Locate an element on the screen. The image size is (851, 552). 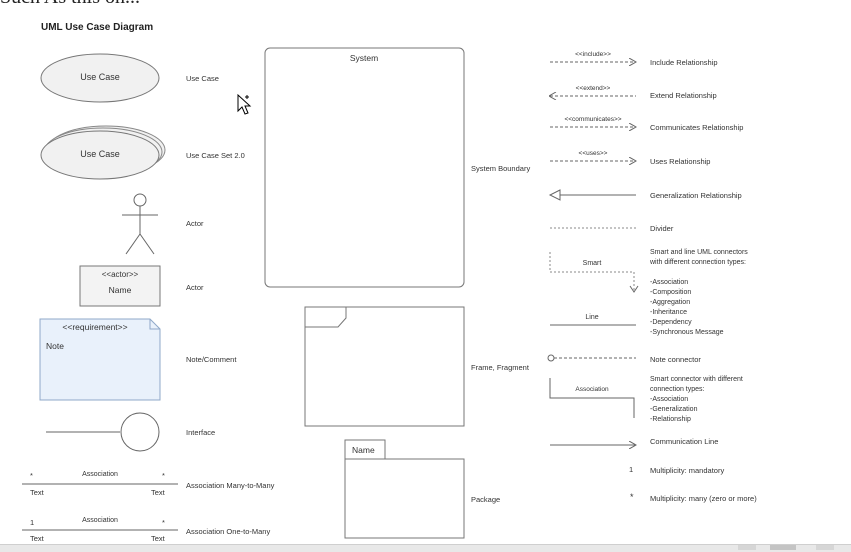
smart-text: Smart is located at coordinates (592, 263).